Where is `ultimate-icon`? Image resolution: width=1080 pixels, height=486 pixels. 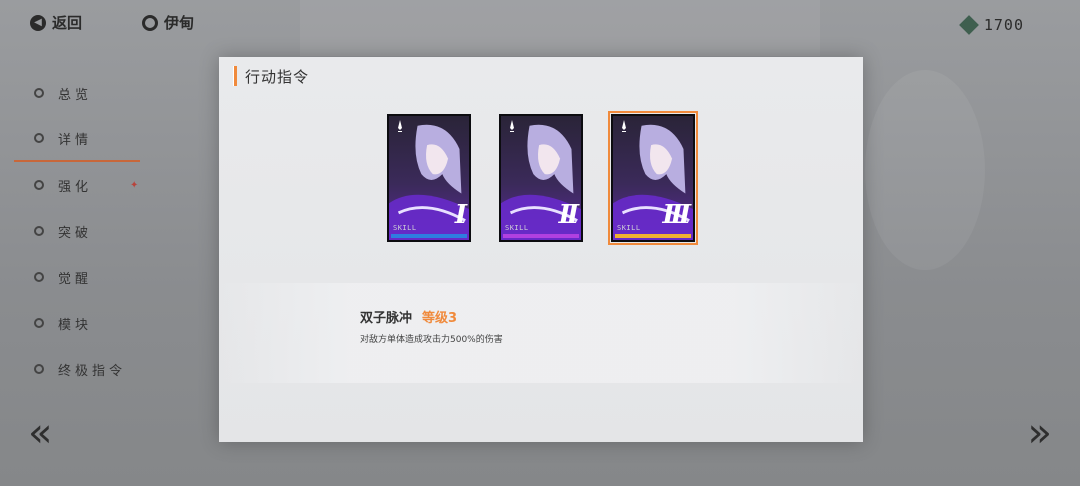
ultimate-icon is located at coordinates (39, 369).